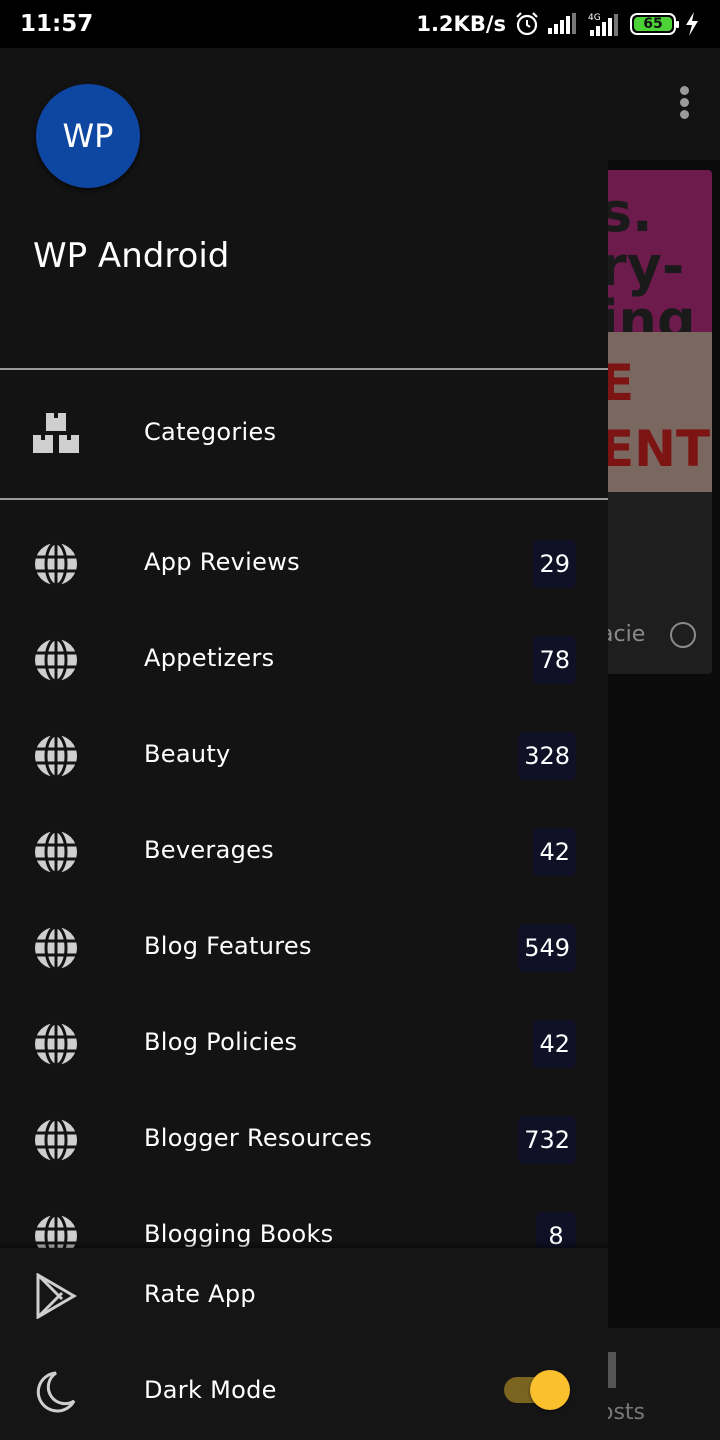 This screenshot has height=1440, width=720. Describe the element at coordinates (304, 644) in the screenshot. I see `category-item: Appetizers 78` at that location.